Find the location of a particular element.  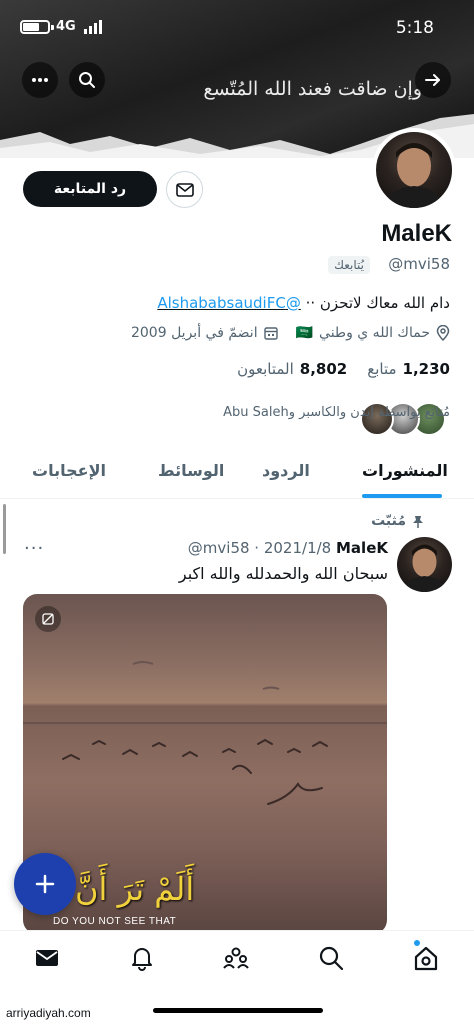

post-author-name: MaleK is located at coordinates (362, 548).